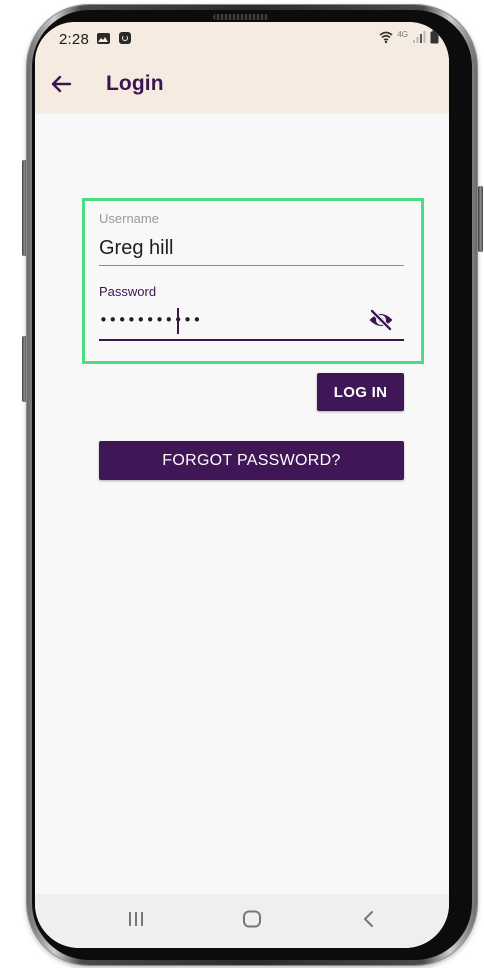 The height and width of the screenshot is (968, 484). I want to click on gallery-notification-icon, so click(103, 38).